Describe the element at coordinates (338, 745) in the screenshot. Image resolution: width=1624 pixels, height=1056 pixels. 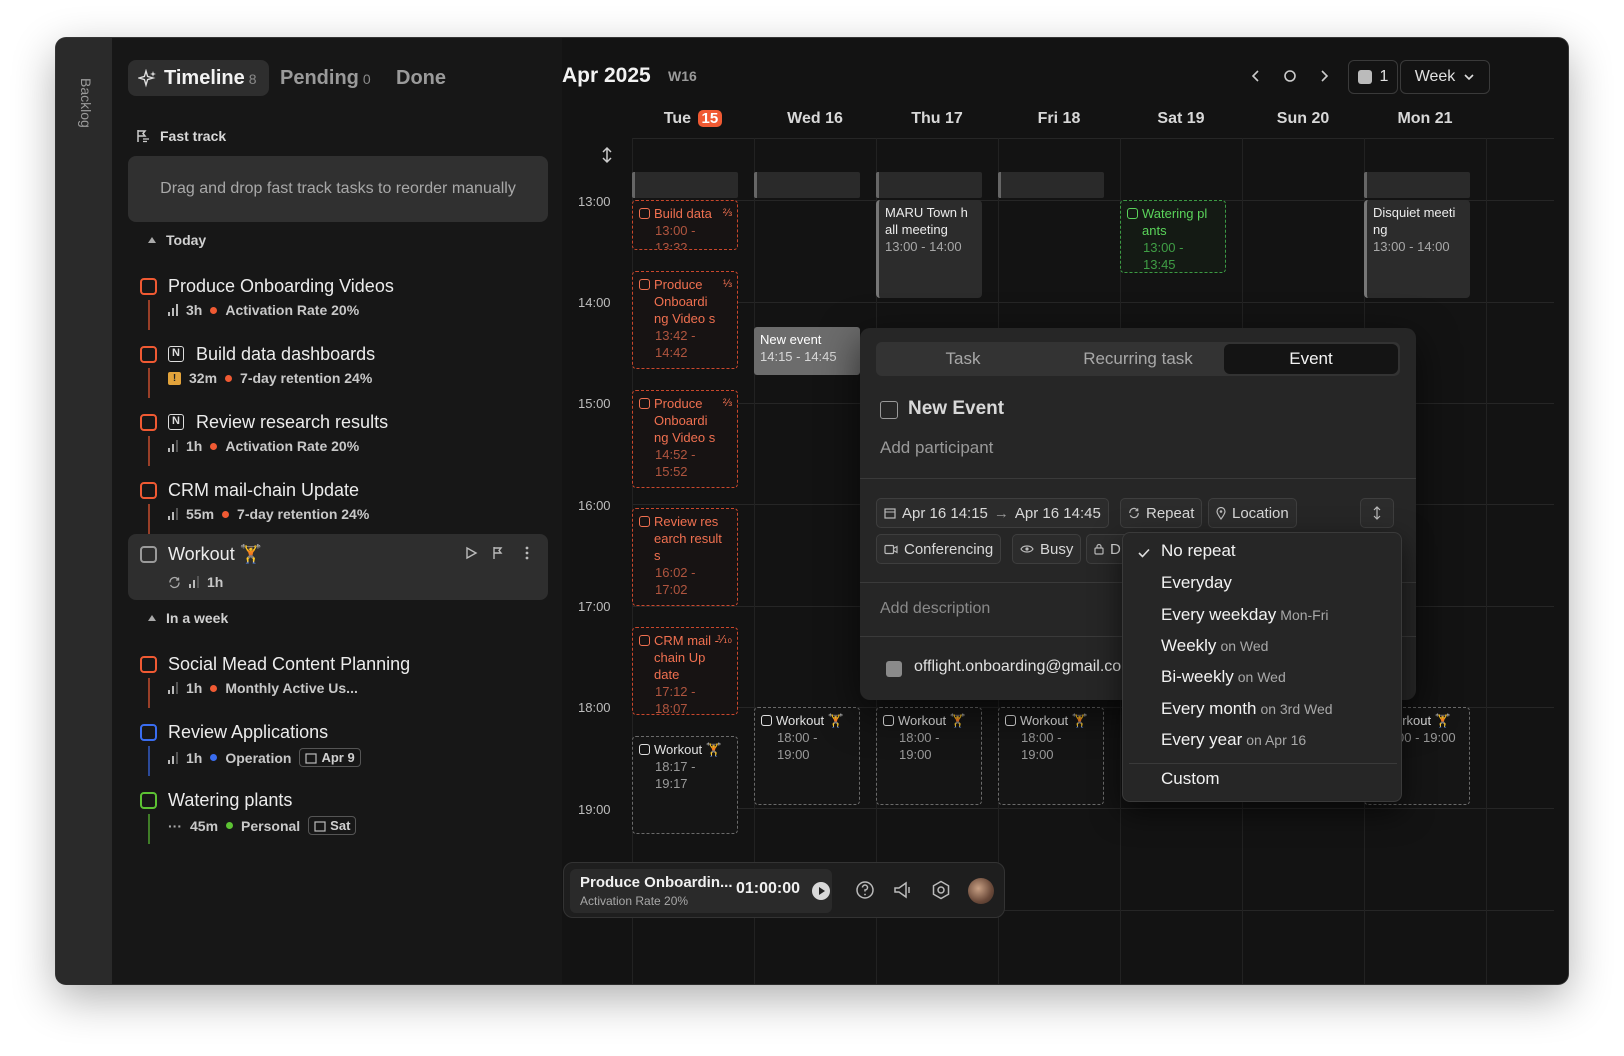
I see `task-item: Review Applications 1h Operation Apr 9` at that location.